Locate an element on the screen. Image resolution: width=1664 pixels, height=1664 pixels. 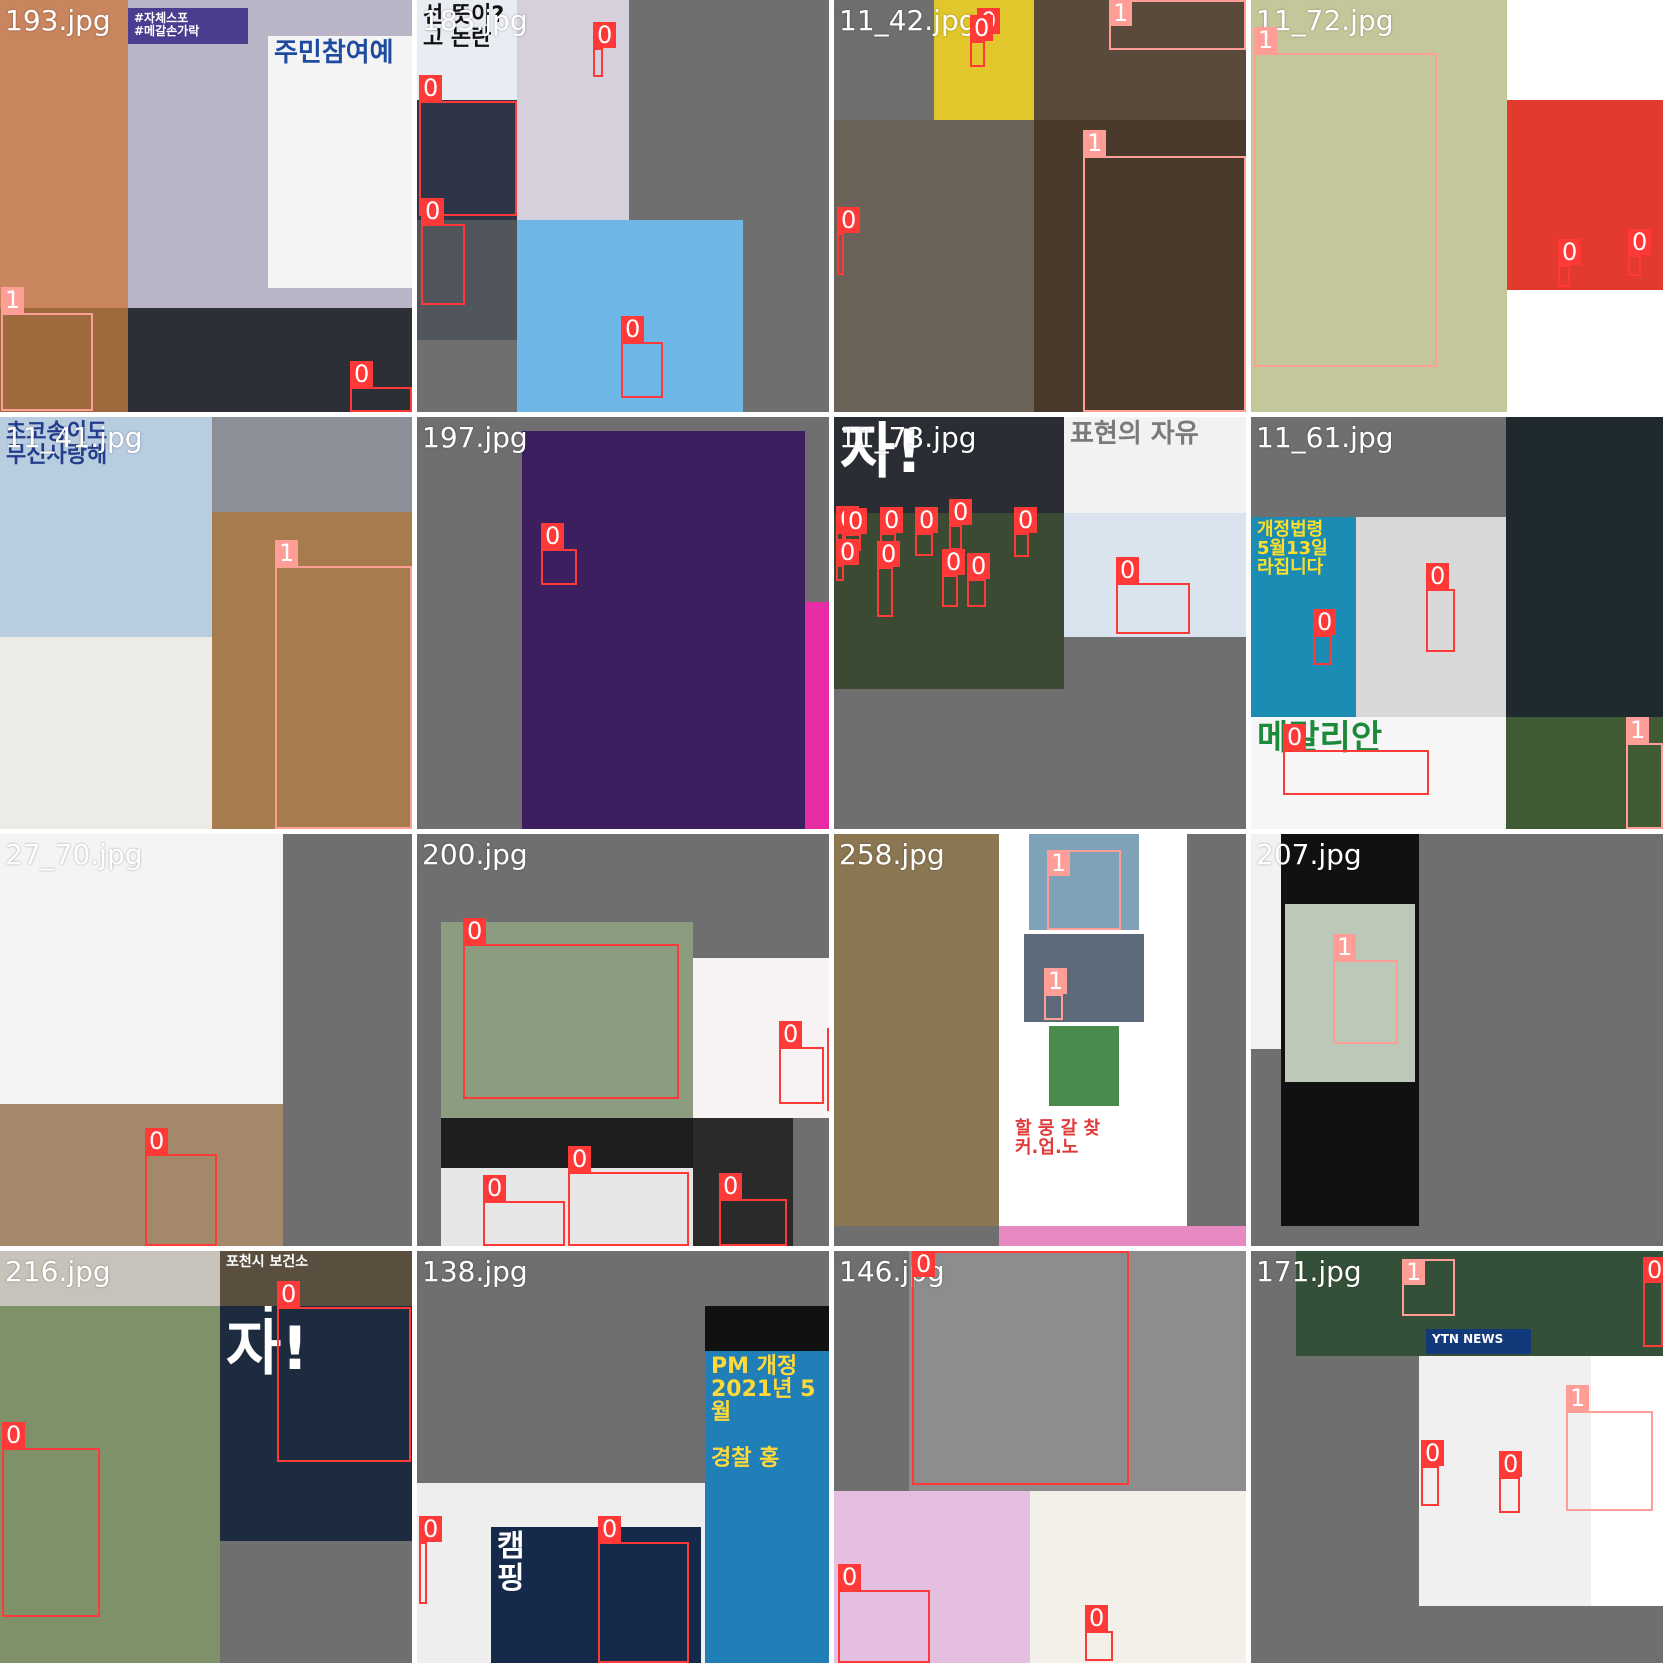
tile-filename: 197.jpg is located at coordinates (475, 437).